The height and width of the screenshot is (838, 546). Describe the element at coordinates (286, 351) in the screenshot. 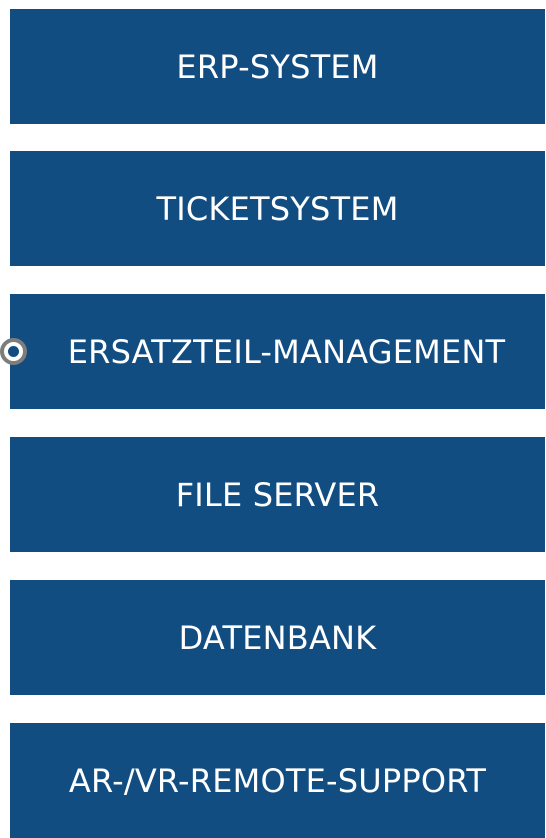

I see `menu-item-label: ERSATZTEIL-MANAGEMENT` at that location.